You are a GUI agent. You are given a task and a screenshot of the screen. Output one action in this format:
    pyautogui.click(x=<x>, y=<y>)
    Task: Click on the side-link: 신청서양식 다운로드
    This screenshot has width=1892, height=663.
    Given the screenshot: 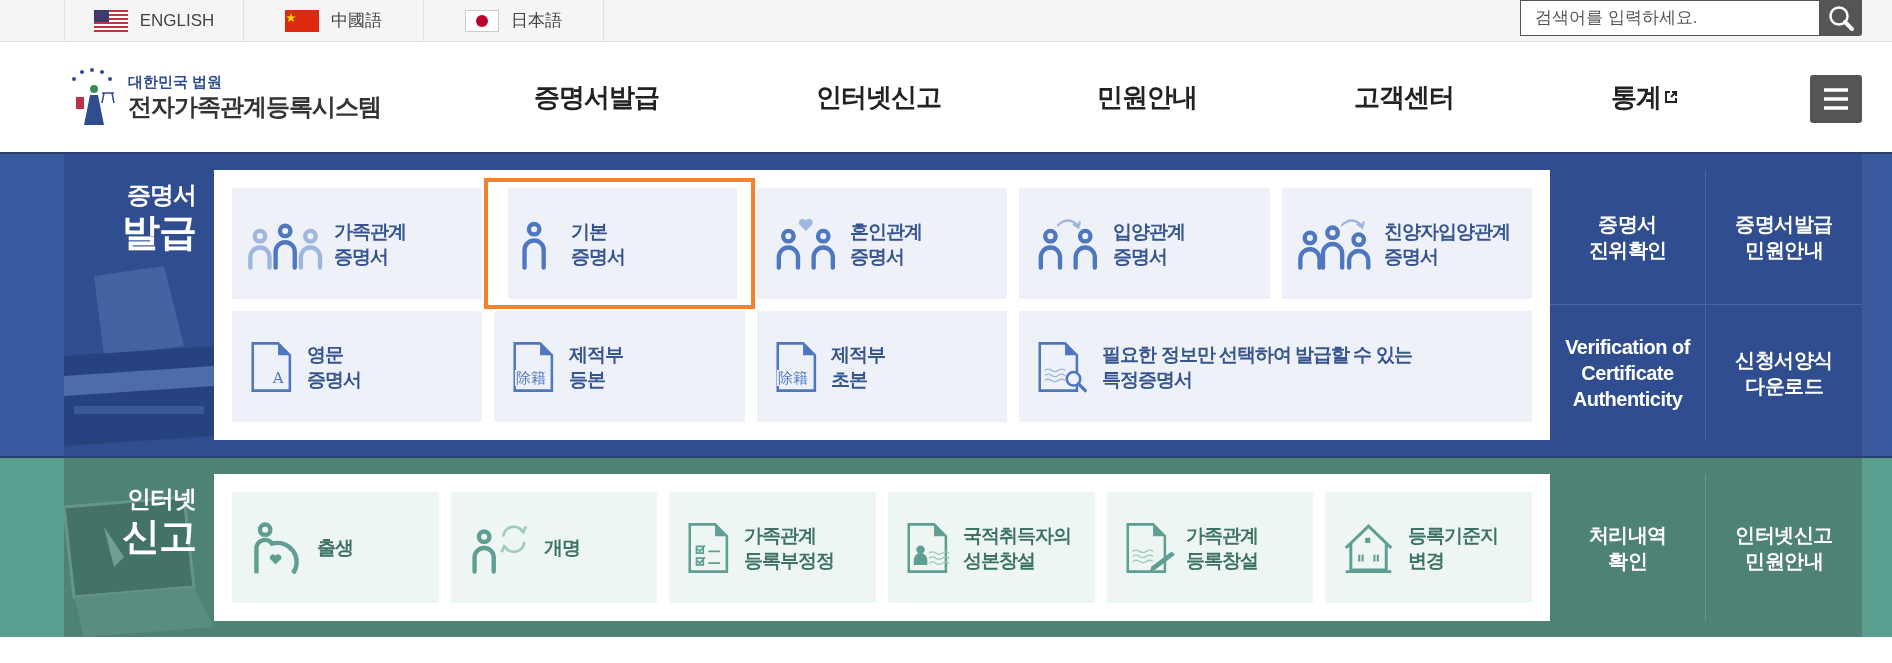 What is the action you would take?
    pyautogui.click(x=1784, y=372)
    